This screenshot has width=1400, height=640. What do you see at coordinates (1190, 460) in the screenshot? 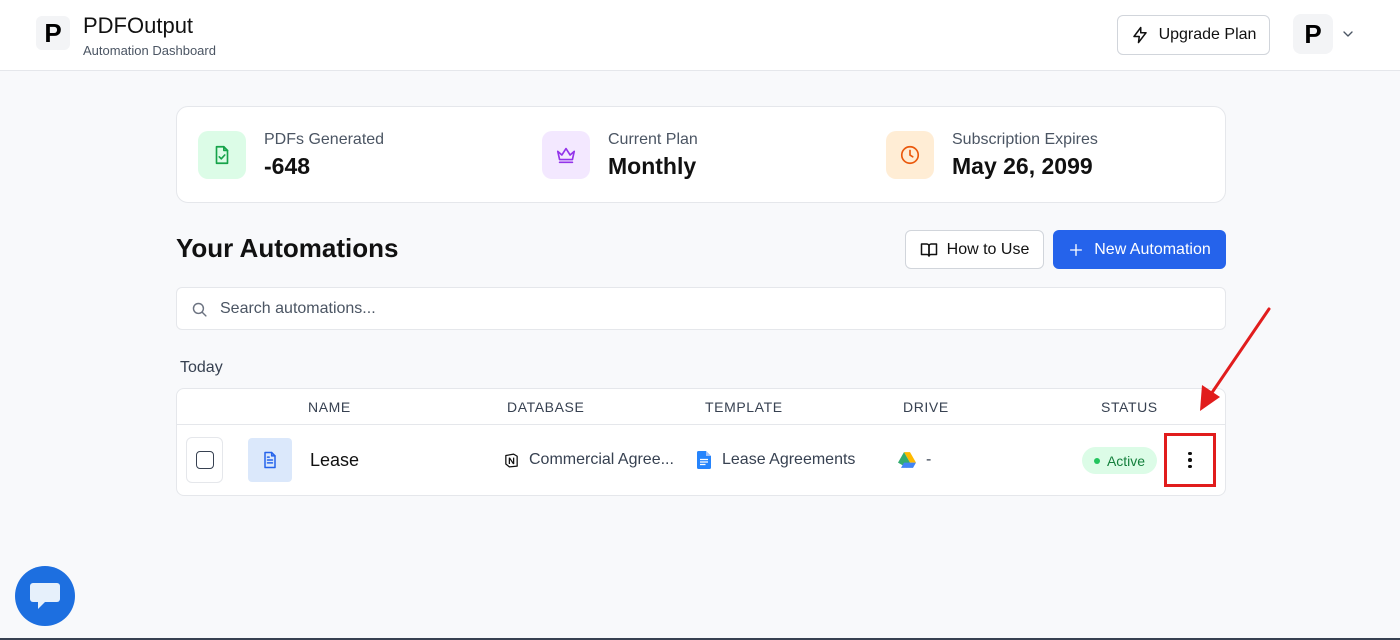
I see `annotation-highlight-box` at bounding box center [1190, 460].